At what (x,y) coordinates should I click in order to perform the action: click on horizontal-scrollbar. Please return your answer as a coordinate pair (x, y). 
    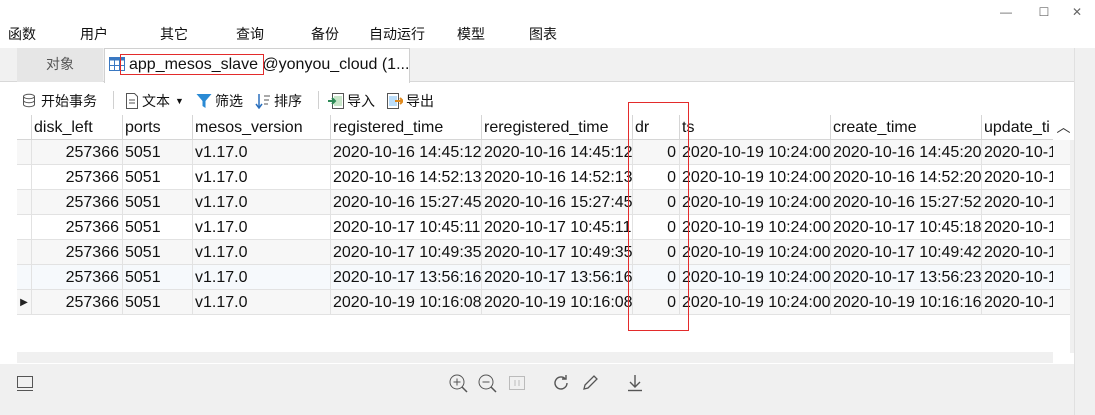
    Looking at the image, I should click on (535, 357).